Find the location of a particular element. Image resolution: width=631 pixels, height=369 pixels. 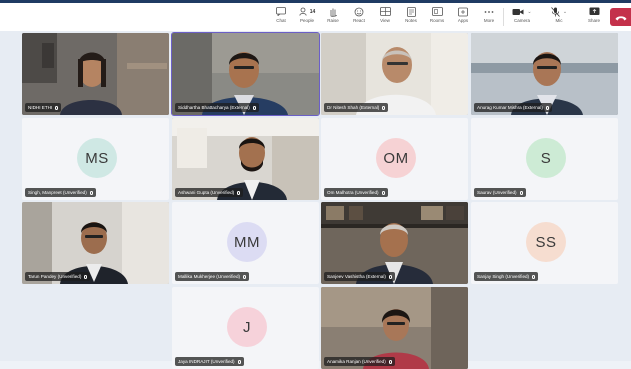

participant-name: Sanjeev Vashistha (External) is located at coordinates (359, 276).